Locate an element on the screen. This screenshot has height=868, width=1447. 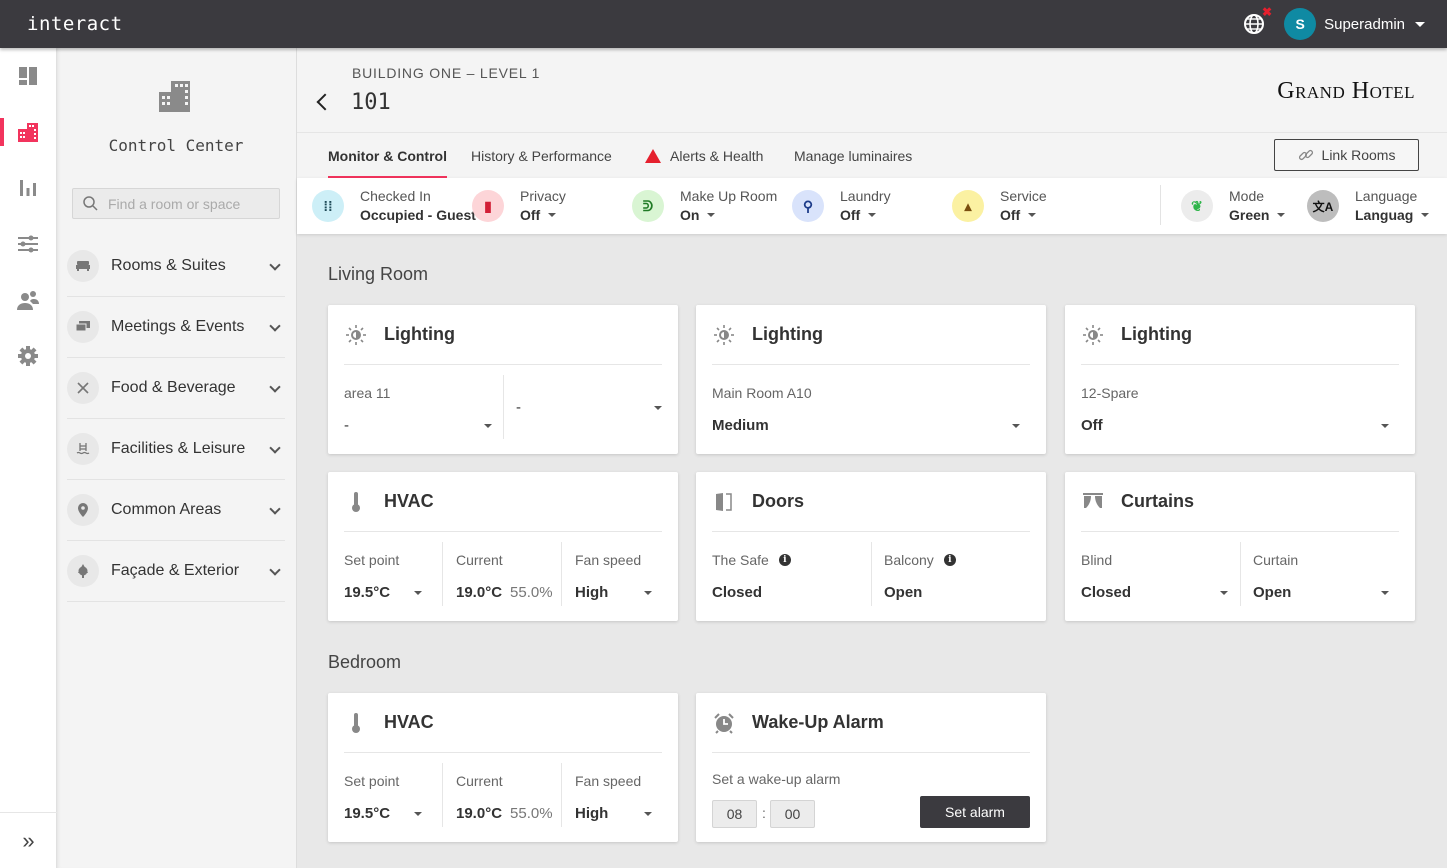
user-menu-caret-icon is located at coordinates (1420, 24).